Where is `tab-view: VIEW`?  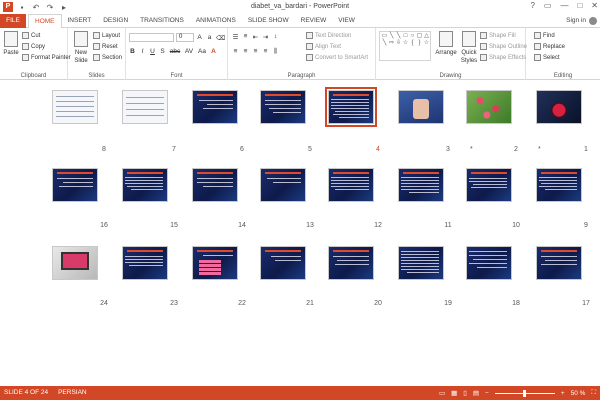 tab-view: VIEW is located at coordinates (346, 21).